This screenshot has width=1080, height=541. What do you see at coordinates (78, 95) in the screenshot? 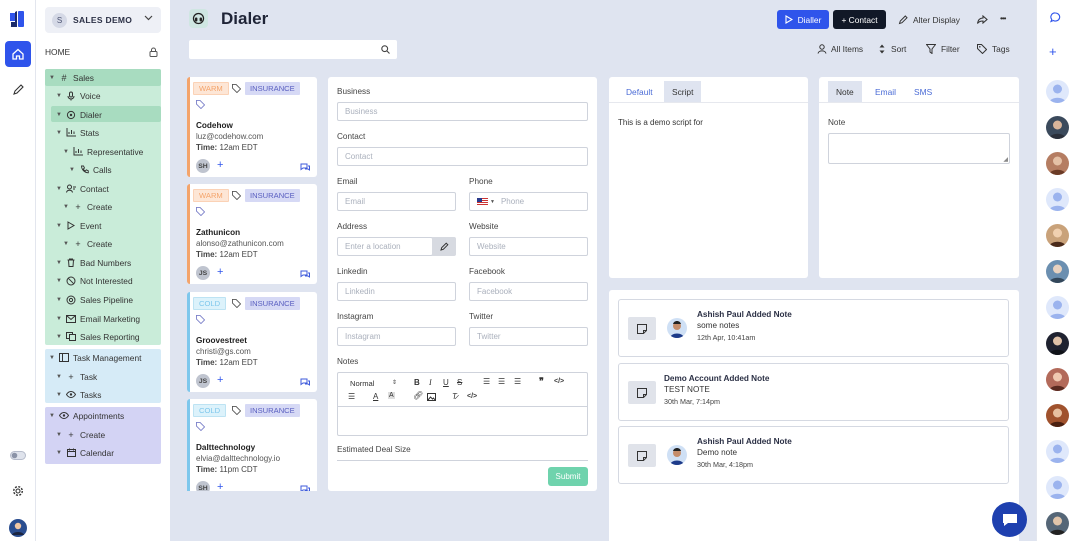
I see `sidebar-item-voice: ▼ Voice` at bounding box center [78, 95].